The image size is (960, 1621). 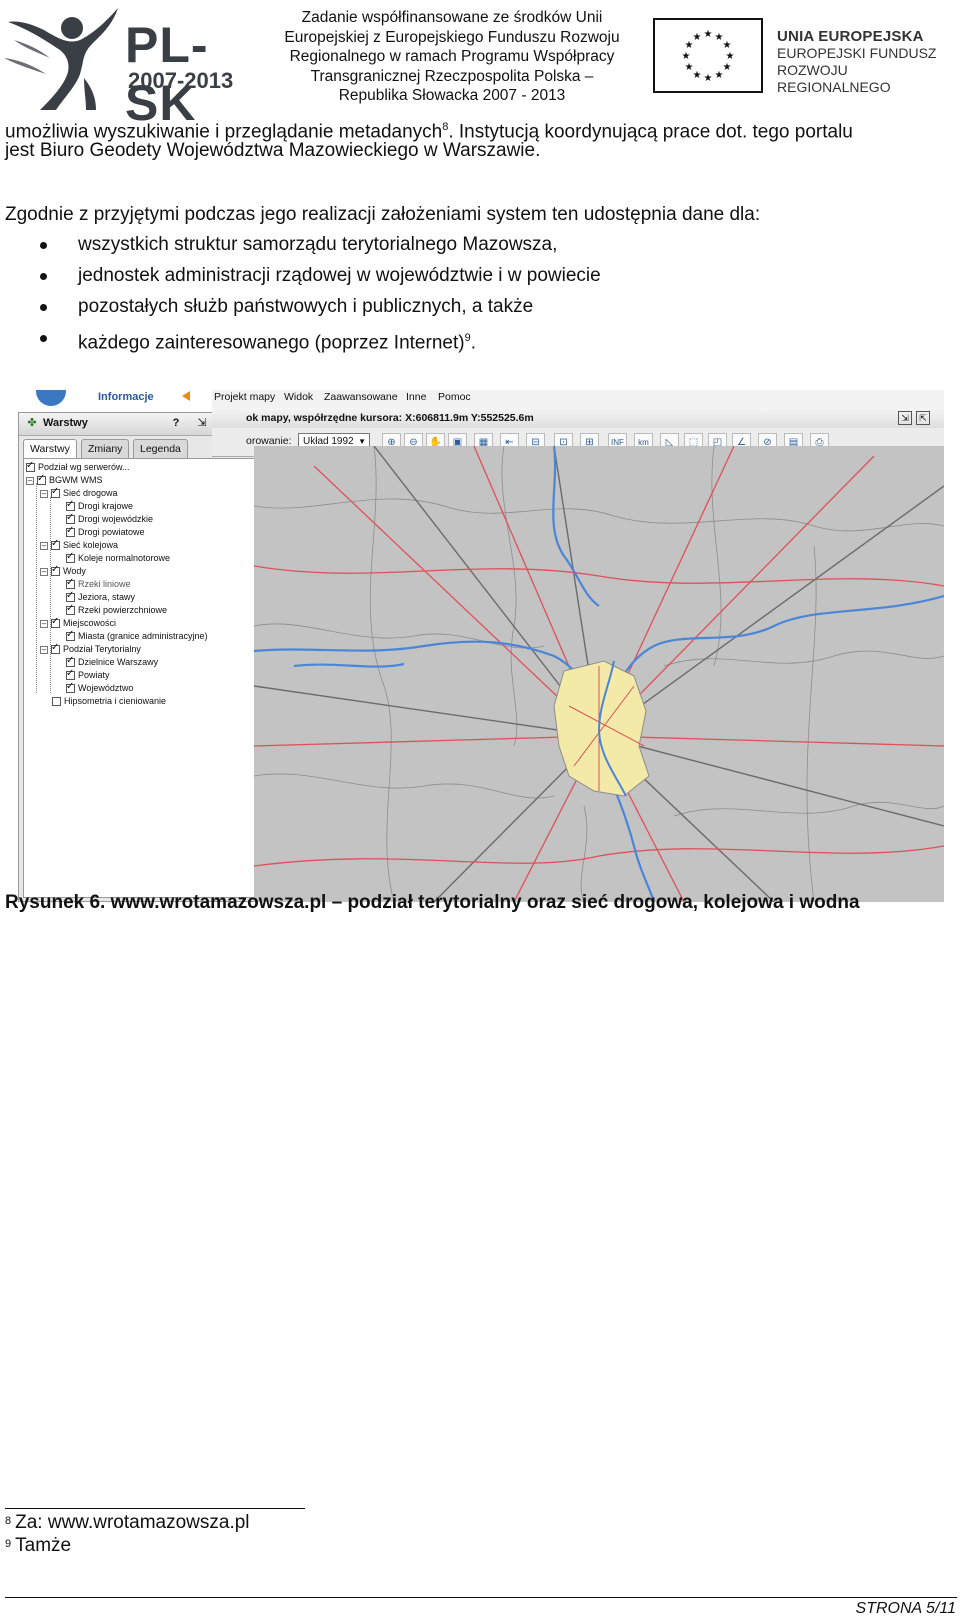 What do you see at coordinates (78, 622) in the screenshot?
I see `layer-item: – Miejscowości` at bounding box center [78, 622].